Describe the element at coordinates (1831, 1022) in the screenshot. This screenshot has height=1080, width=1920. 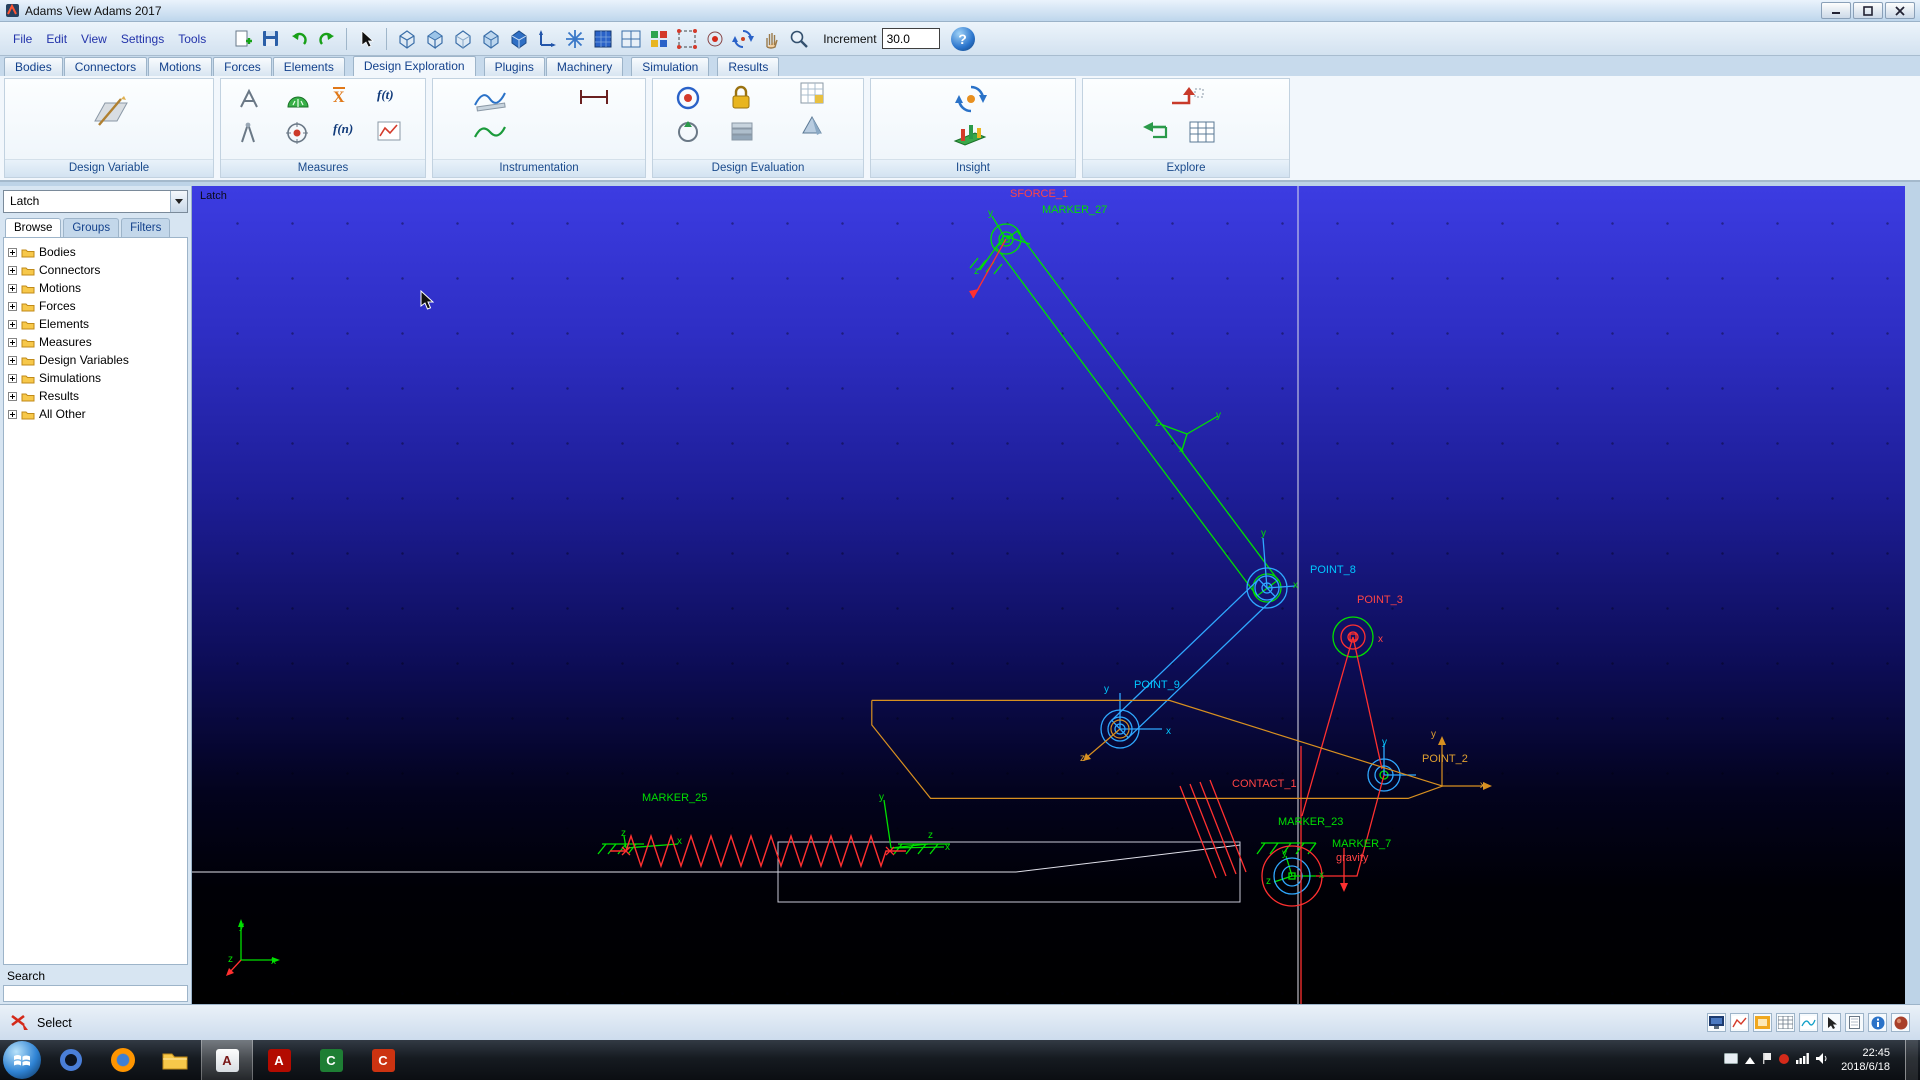
I see `status-pointer-icon` at that location.